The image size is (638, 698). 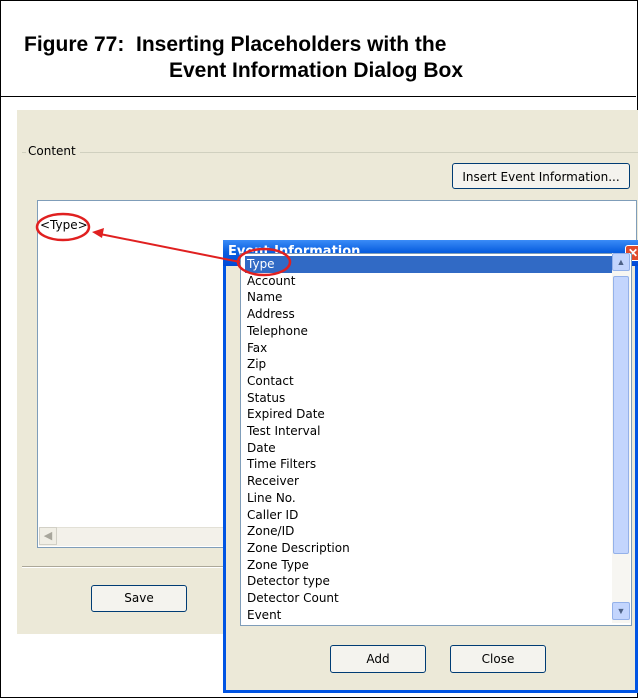 I want to click on annotation-overlay, so click(x=163, y=244).